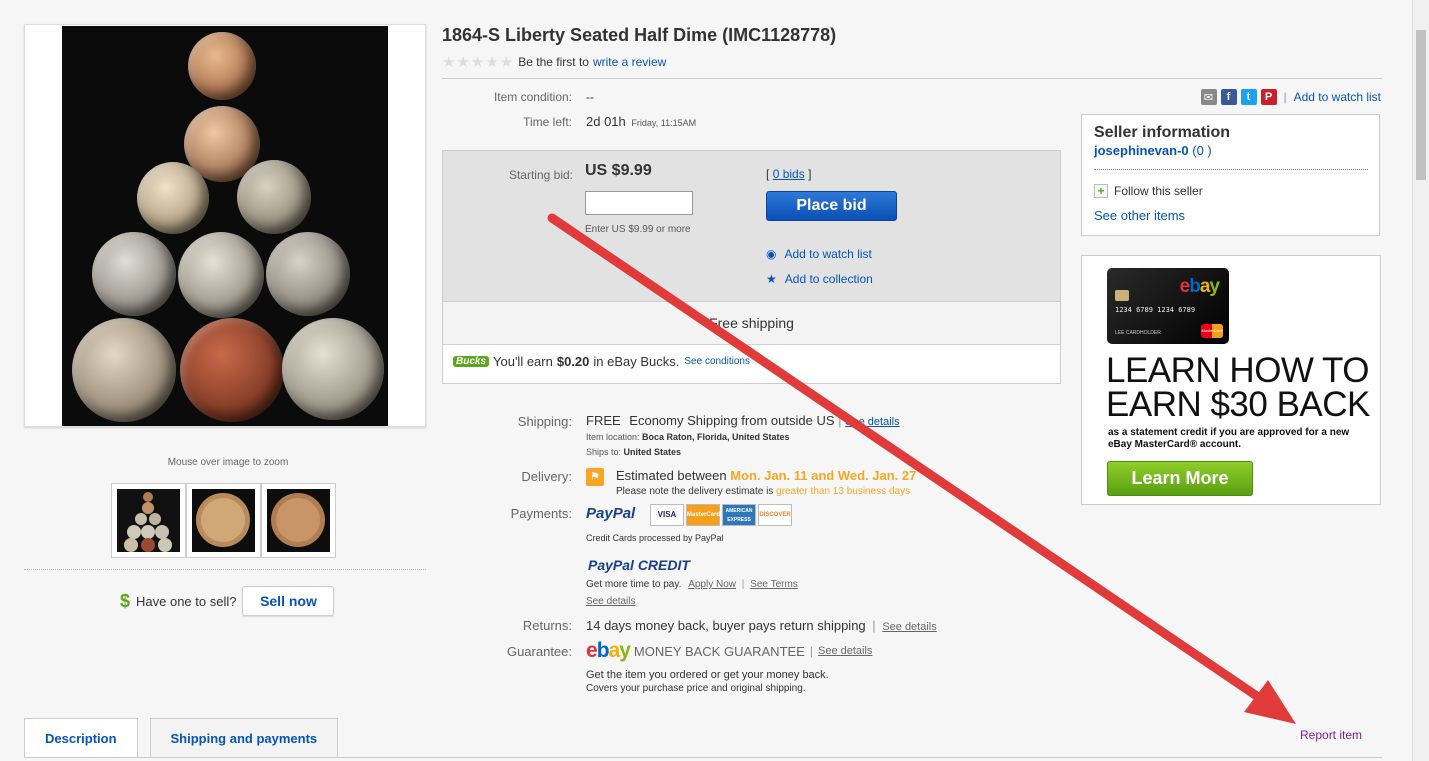 Image resolution: width=1429 pixels, height=761 pixels. Describe the element at coordinates (618, 170) in the screenshot. I see `starting-bid-price: US $9.99` at that location.